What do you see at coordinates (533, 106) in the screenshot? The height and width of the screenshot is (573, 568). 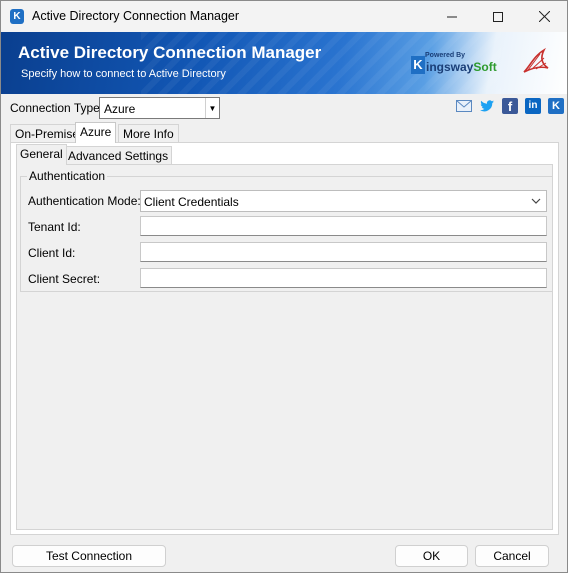 I see `linkedin-icon: in` at bounding box center [533, 106].